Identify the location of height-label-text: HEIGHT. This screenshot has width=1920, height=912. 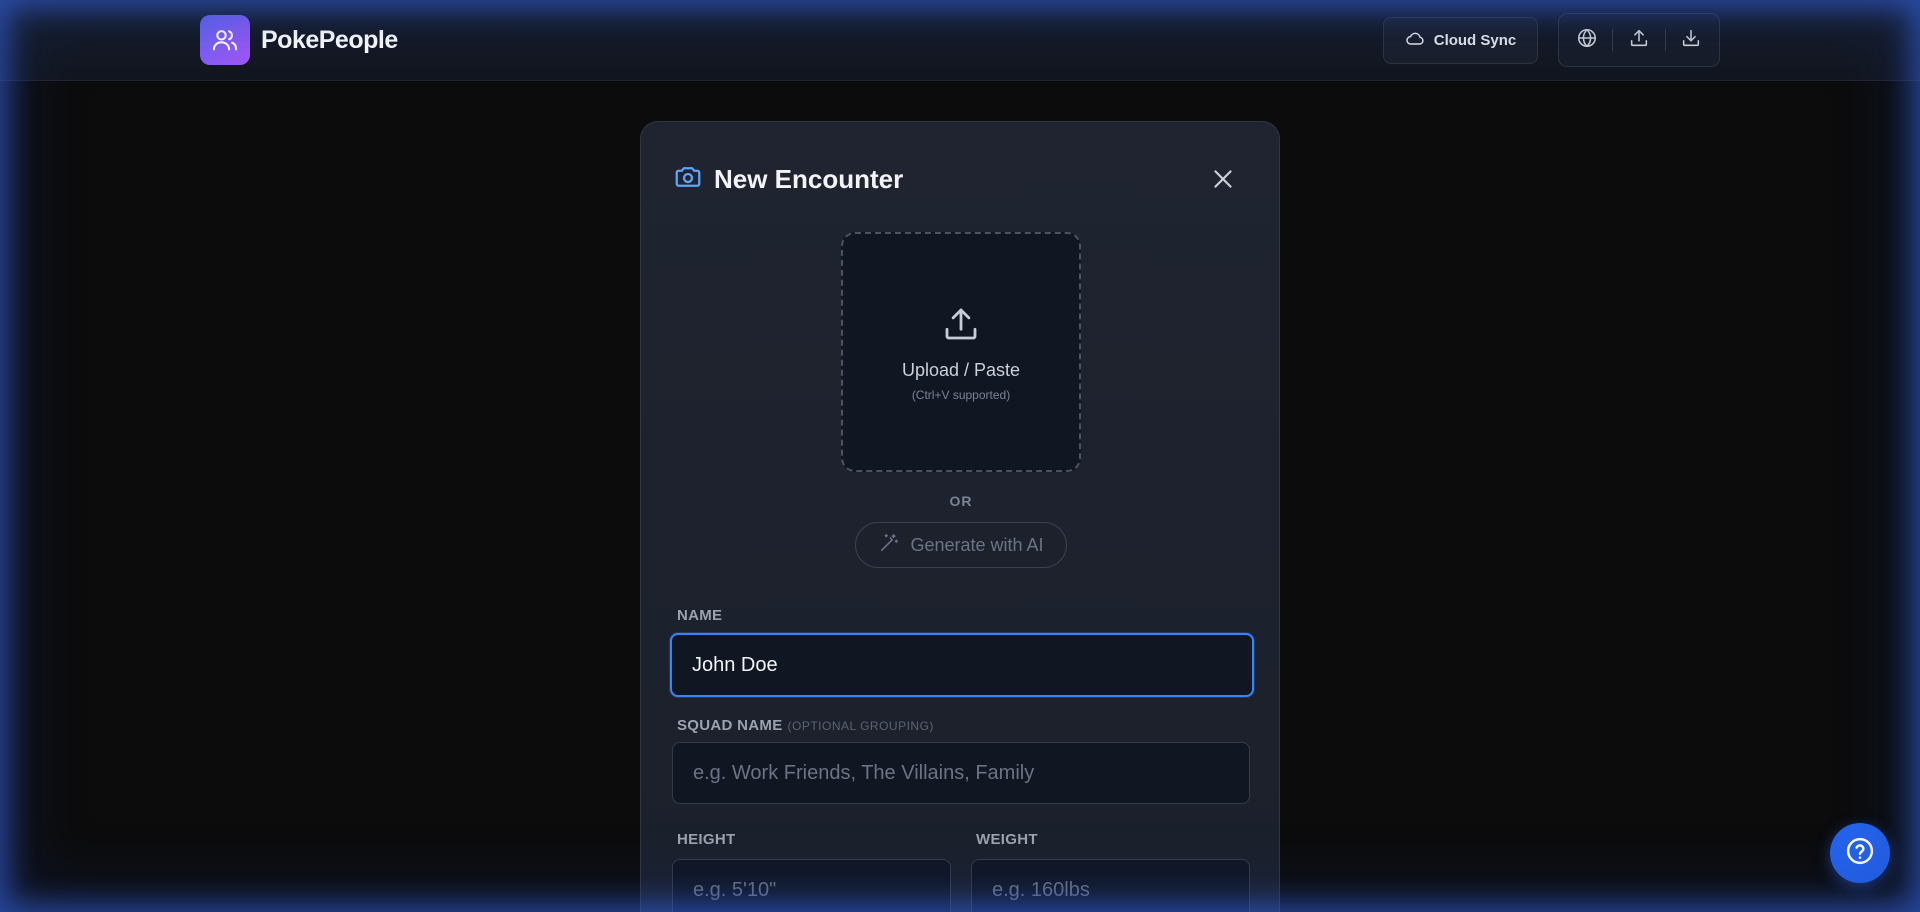
(706, 839).